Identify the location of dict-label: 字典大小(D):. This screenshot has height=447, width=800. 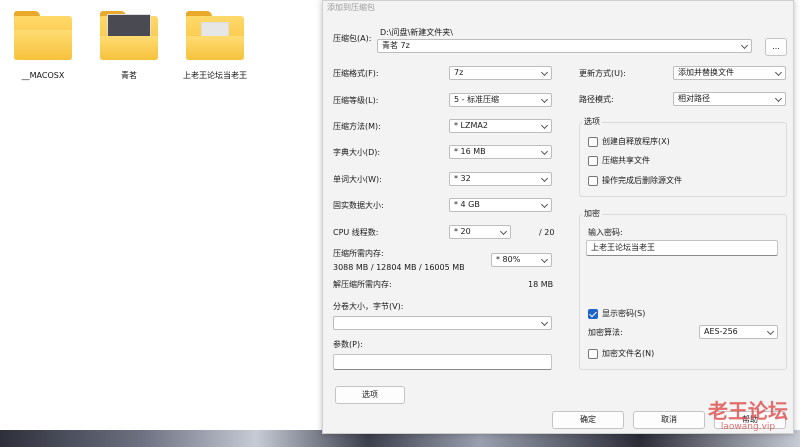
(357, 152).